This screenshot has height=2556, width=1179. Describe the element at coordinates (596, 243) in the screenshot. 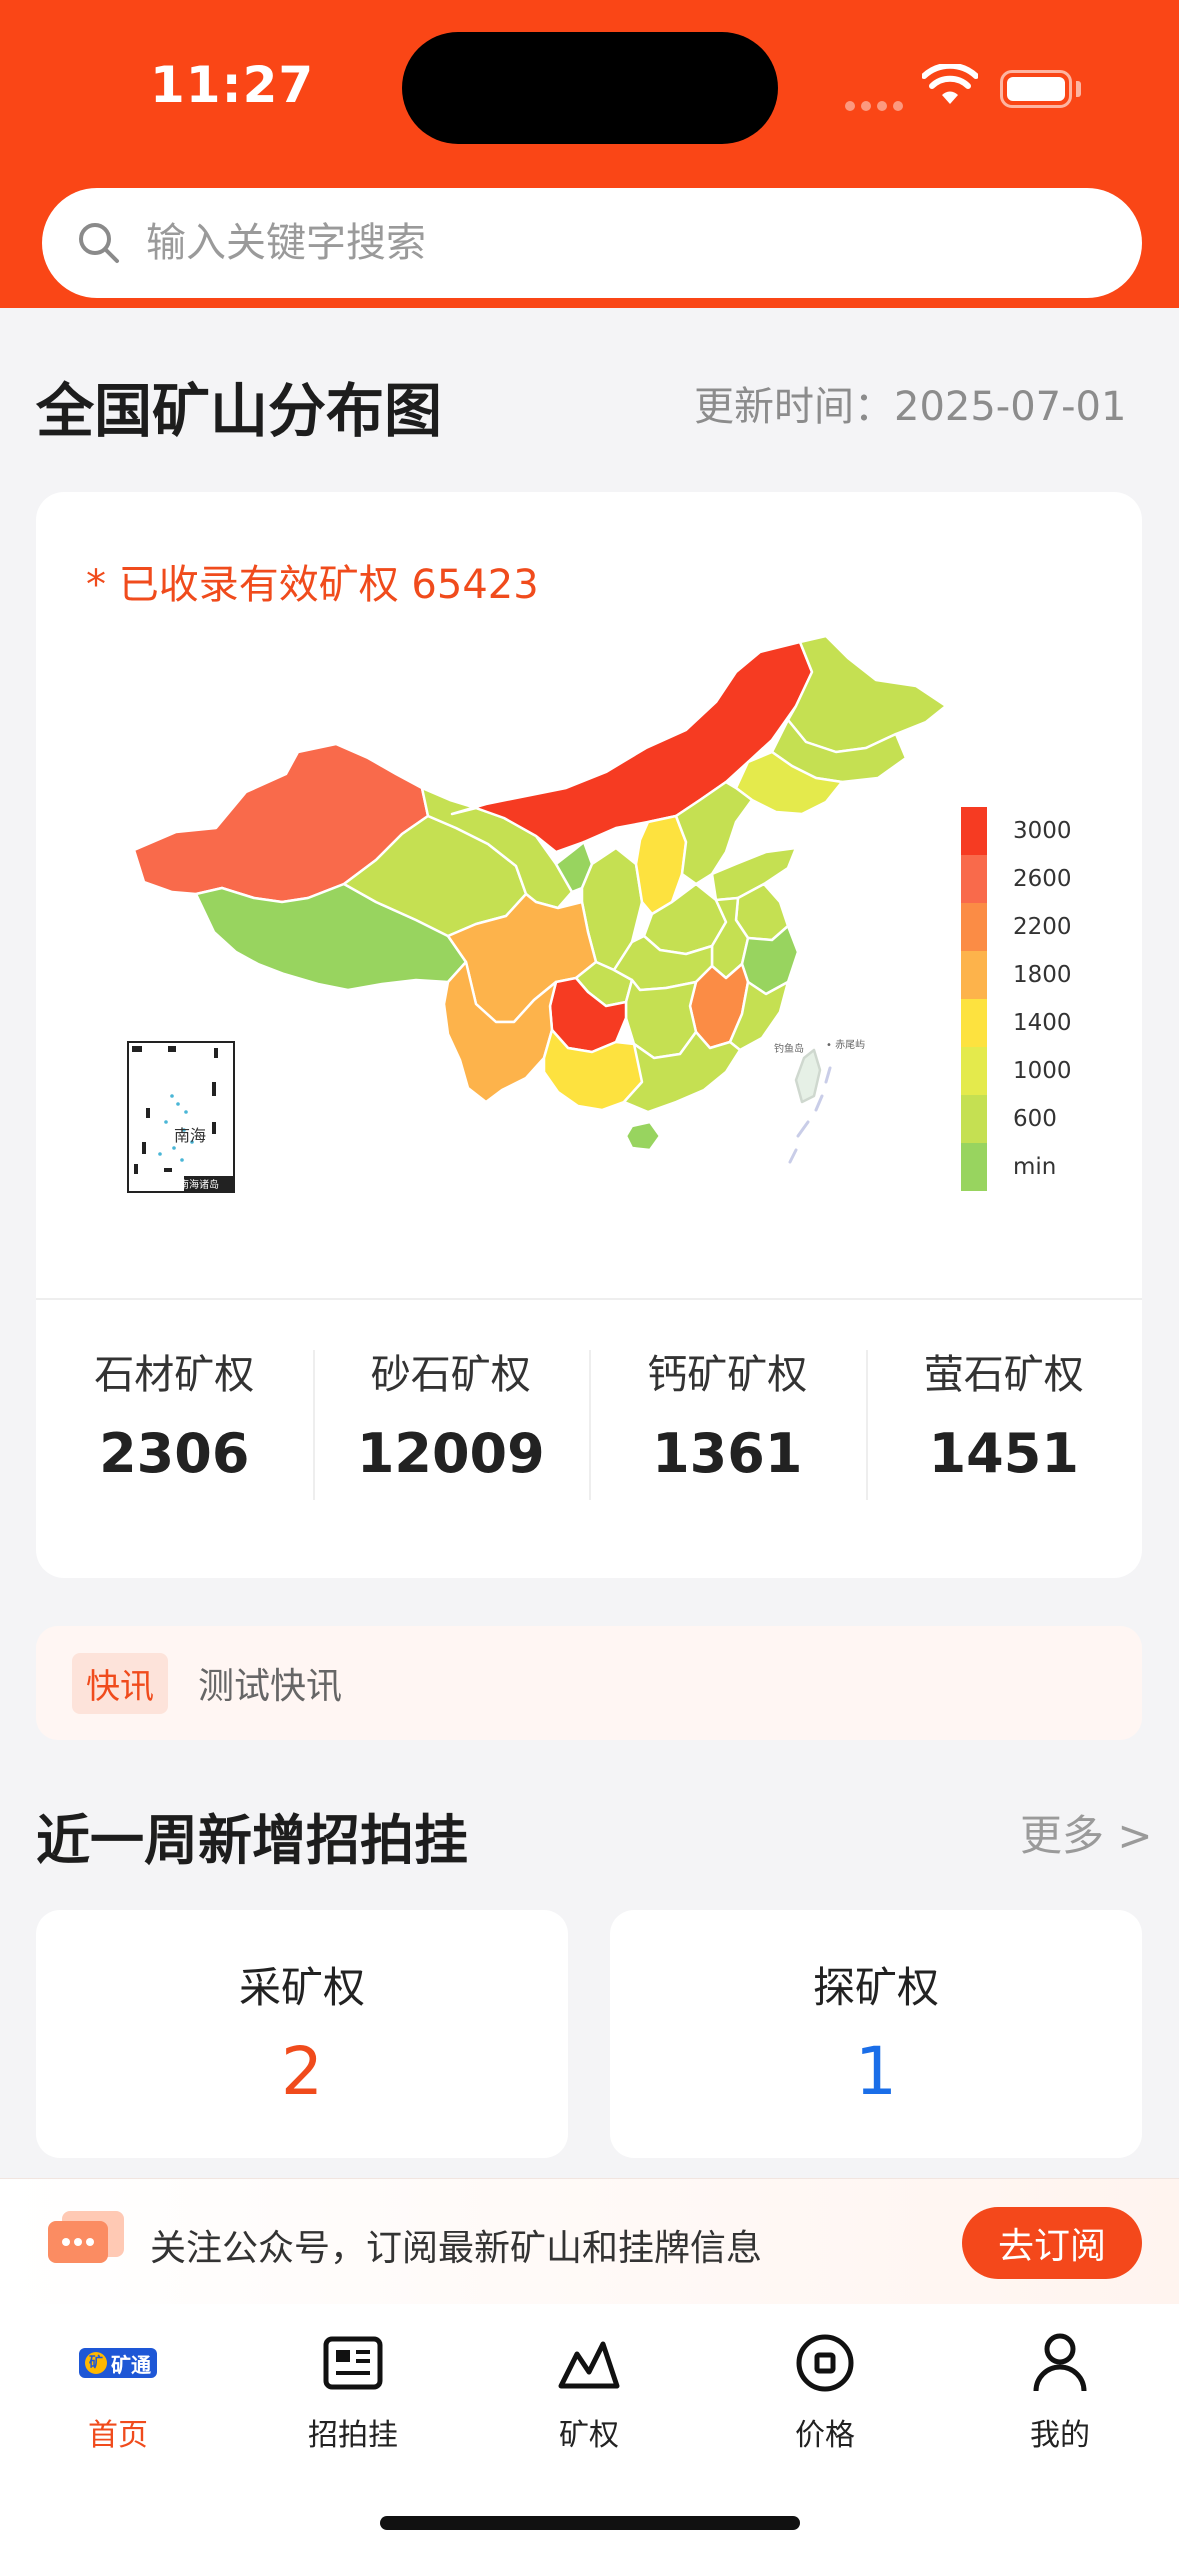

I see `search-input` at that location.